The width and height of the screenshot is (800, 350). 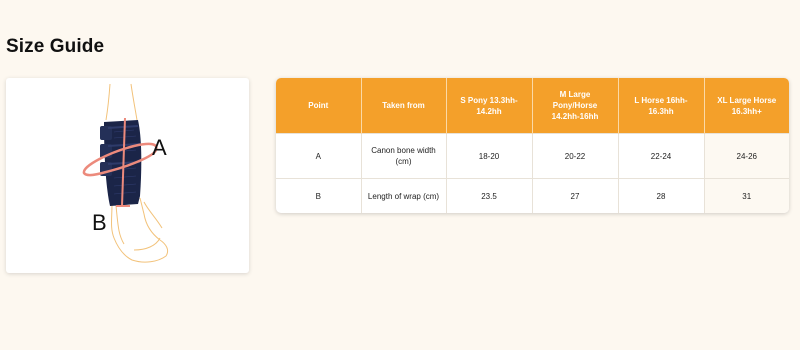 I want to click on table-row: B Length of wrap (cm) 23.5 27 28 31, so click(x=532, y=195).